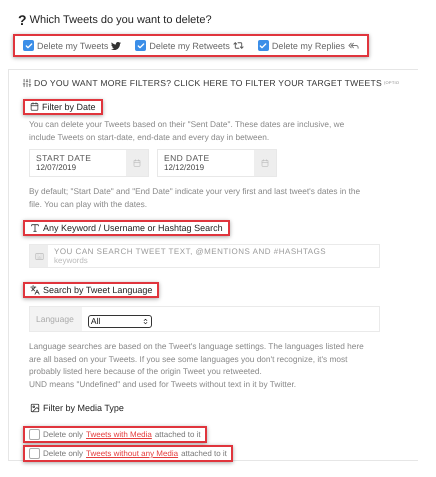 The height and width of the screenshot is (477, 436). Describe the element at coordinates (56, 319) in the screenshot. I see `language-label: Language` at that location.